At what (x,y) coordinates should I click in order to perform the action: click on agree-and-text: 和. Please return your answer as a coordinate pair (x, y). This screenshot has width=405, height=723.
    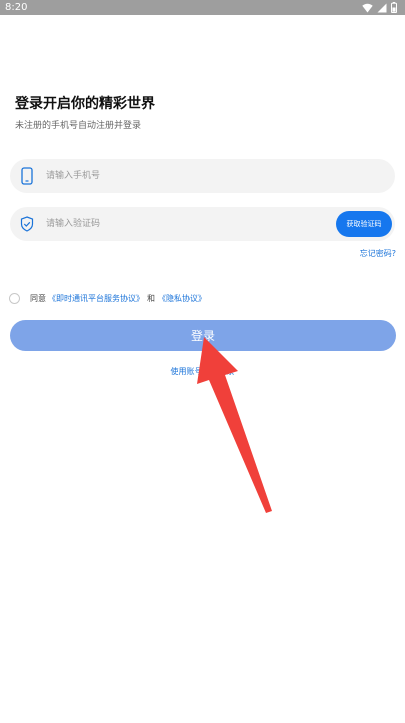
    Looking at the image, I should click on (151, 298).